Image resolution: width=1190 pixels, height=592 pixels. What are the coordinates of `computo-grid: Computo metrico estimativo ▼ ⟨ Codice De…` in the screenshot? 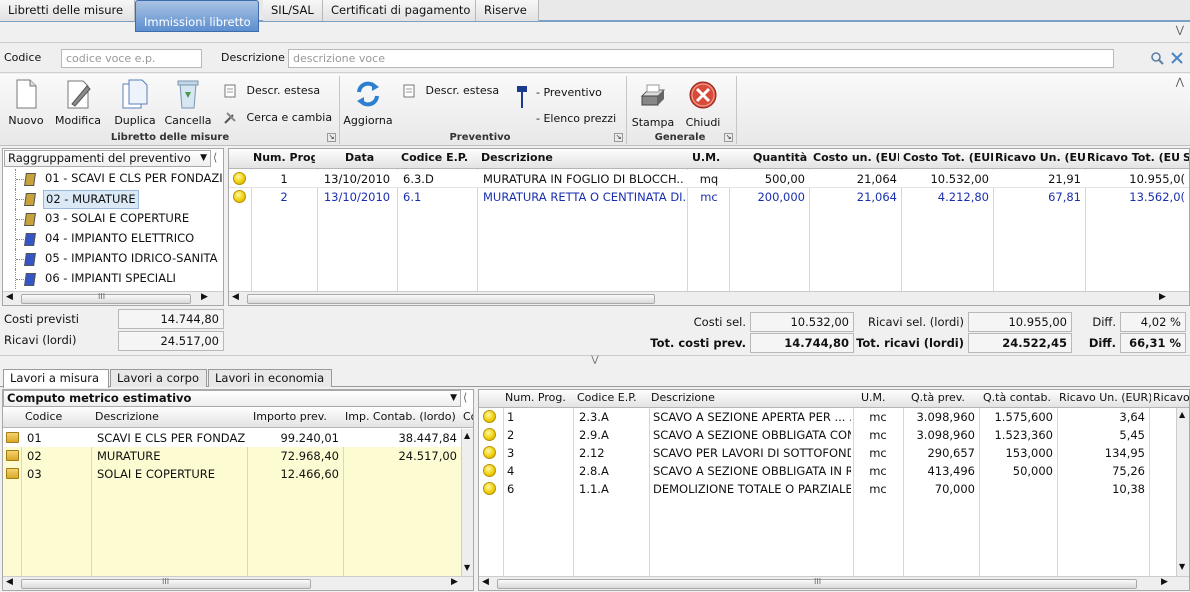 It's located at (238, 490).